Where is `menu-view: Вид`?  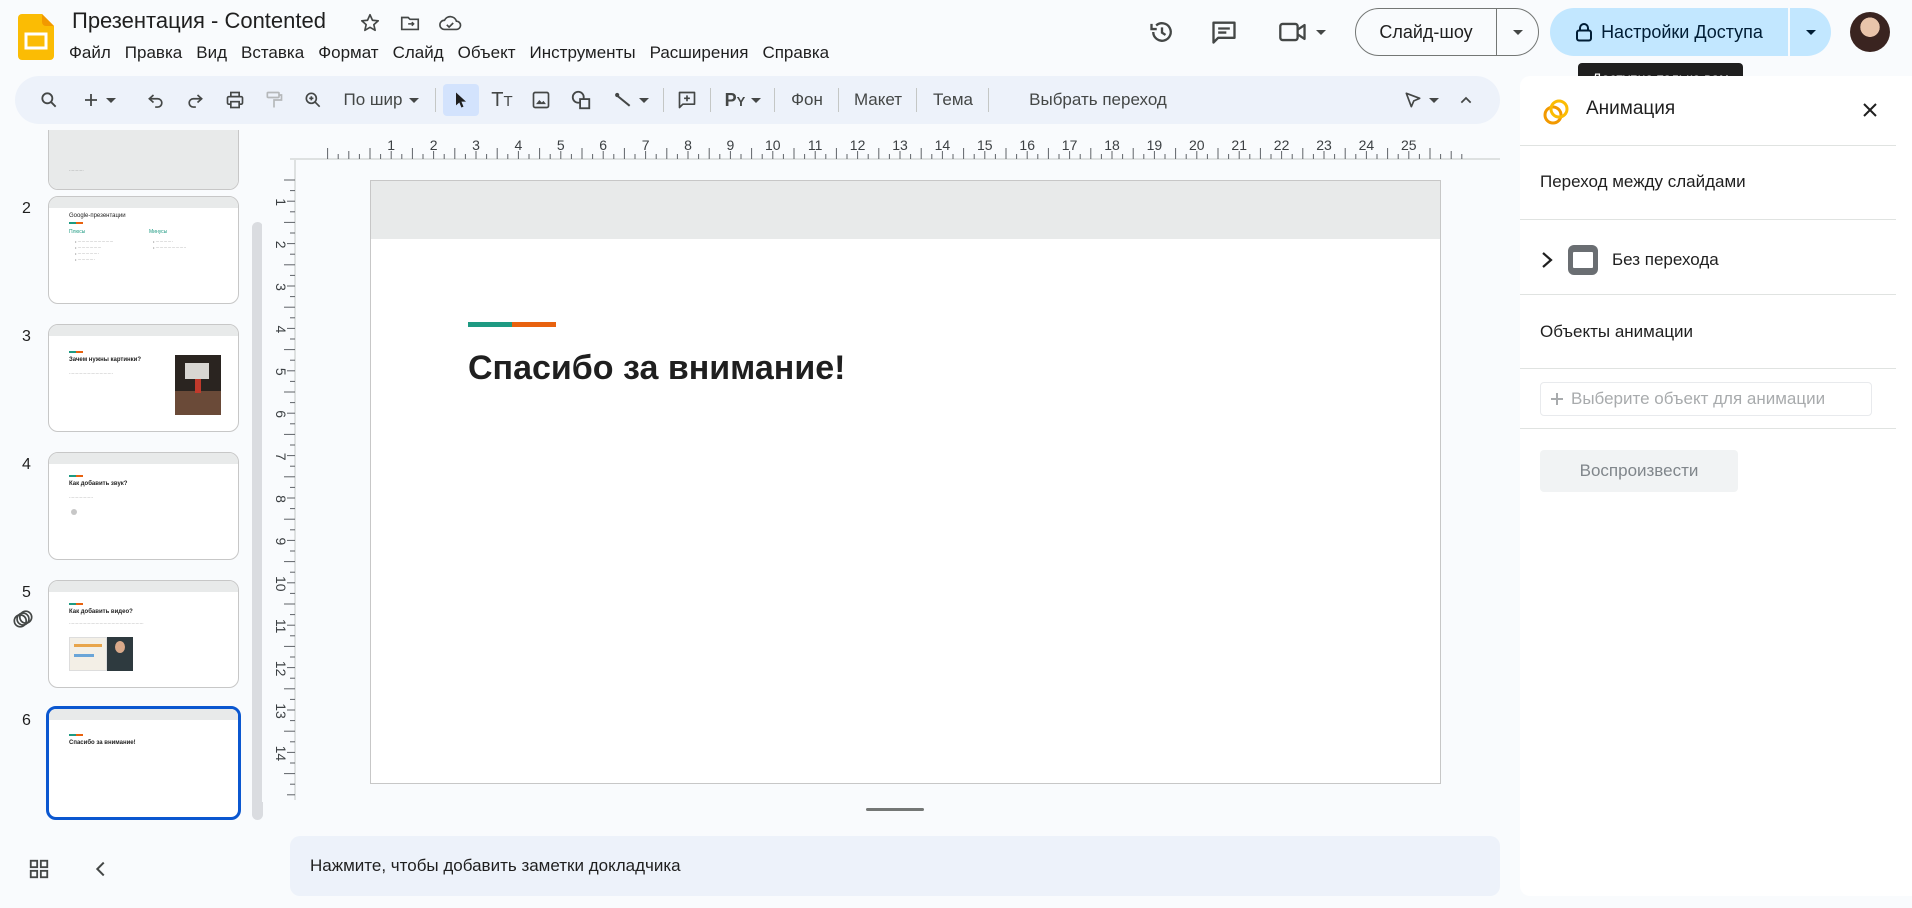
menu-view: Вид is located at coordinates (211, 53).